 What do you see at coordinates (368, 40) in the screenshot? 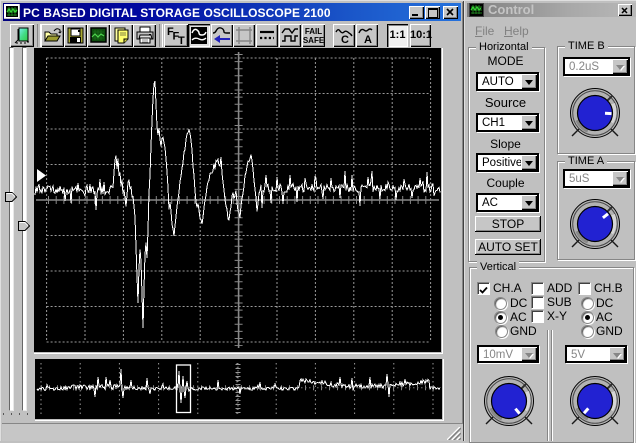
I see `svg-text: A` at bounding box center [368, 40].